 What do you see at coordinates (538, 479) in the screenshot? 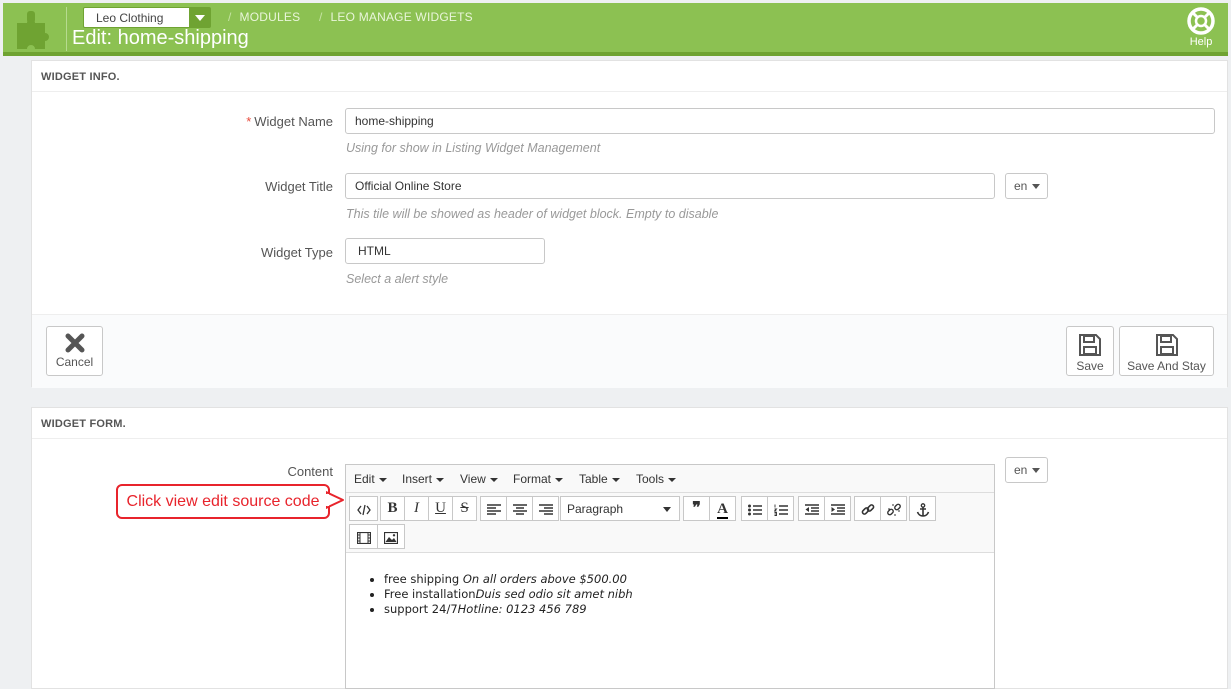
I see `menu-format: Format` at bounding box center [538, 479].